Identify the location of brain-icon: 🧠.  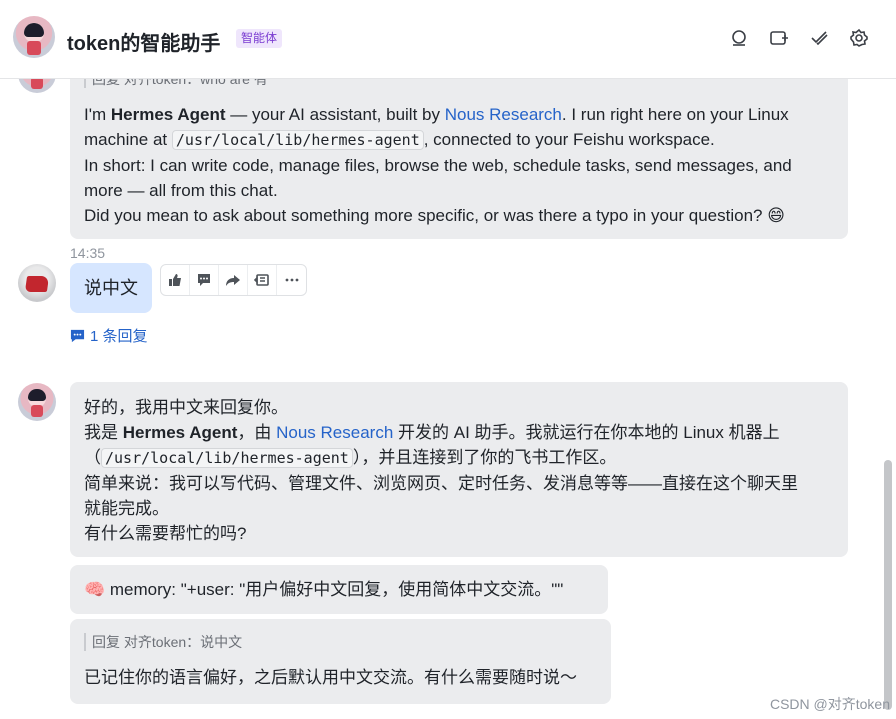
(95, 589).